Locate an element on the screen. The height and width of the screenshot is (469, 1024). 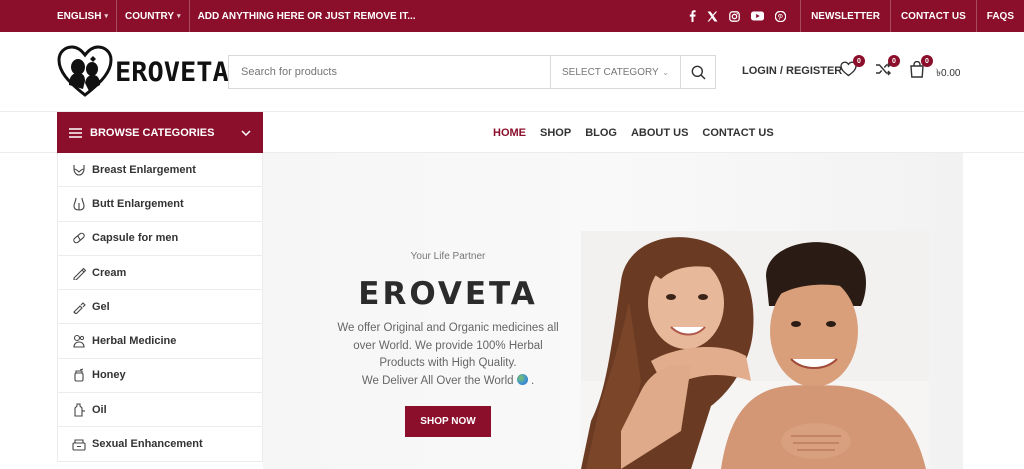
browse-categories-toggle: BROWSE CATEGORIES is located at coordinates (160, 132).